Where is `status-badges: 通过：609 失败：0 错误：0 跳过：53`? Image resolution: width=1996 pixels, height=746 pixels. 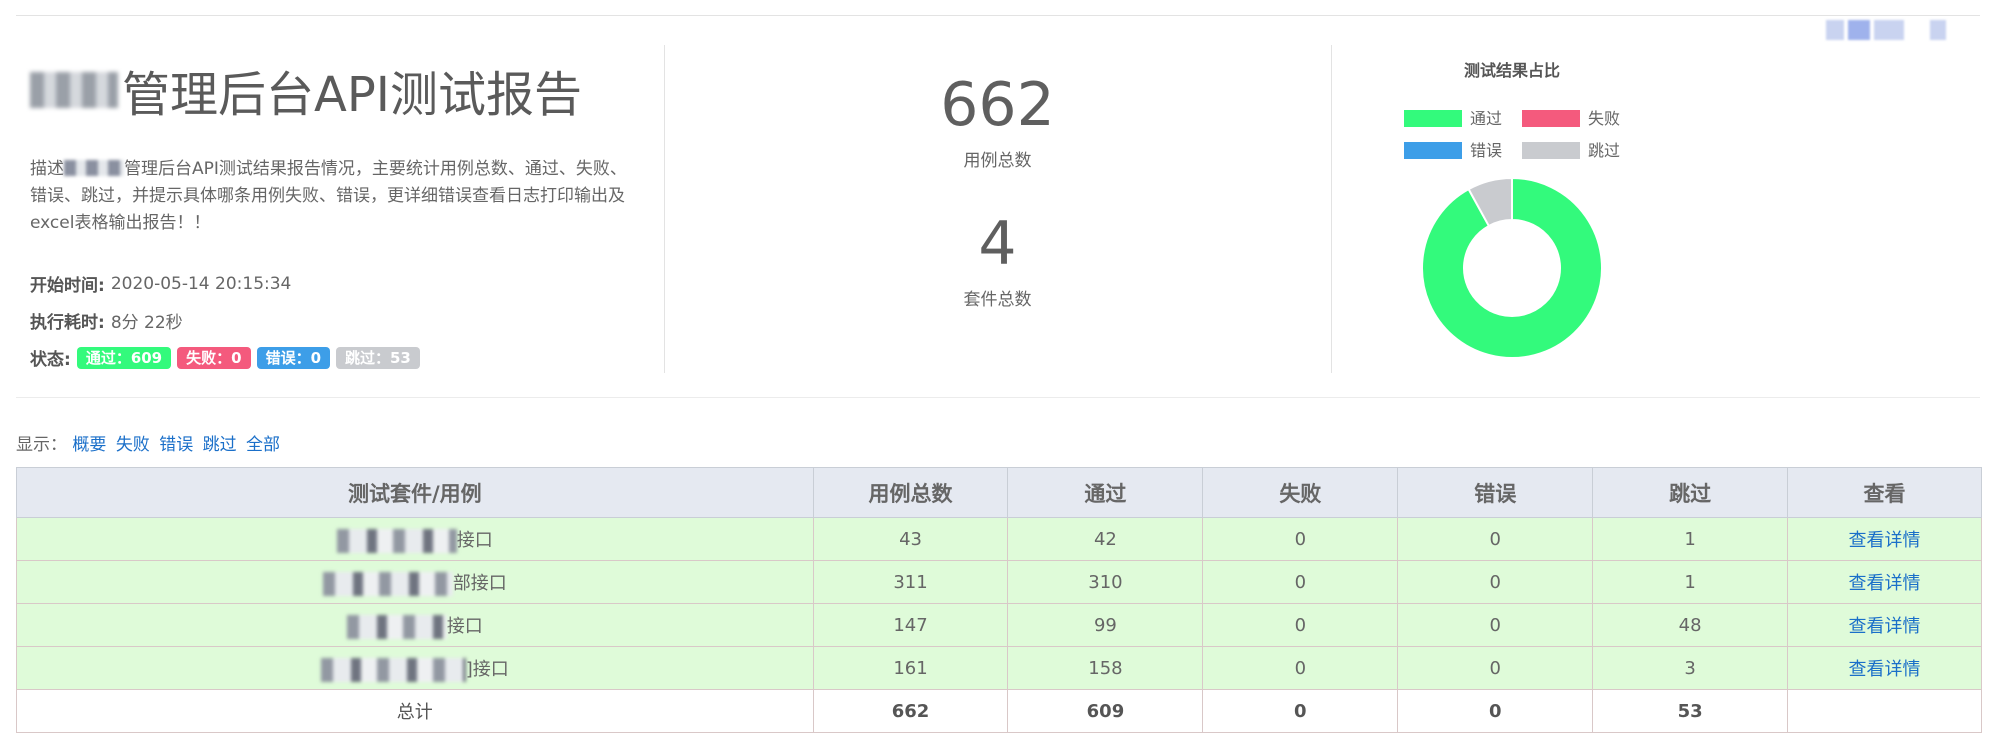 status-badges: 通过：609 失败：0 错误：0 跳过：53 is located at coordinates (251, 357).